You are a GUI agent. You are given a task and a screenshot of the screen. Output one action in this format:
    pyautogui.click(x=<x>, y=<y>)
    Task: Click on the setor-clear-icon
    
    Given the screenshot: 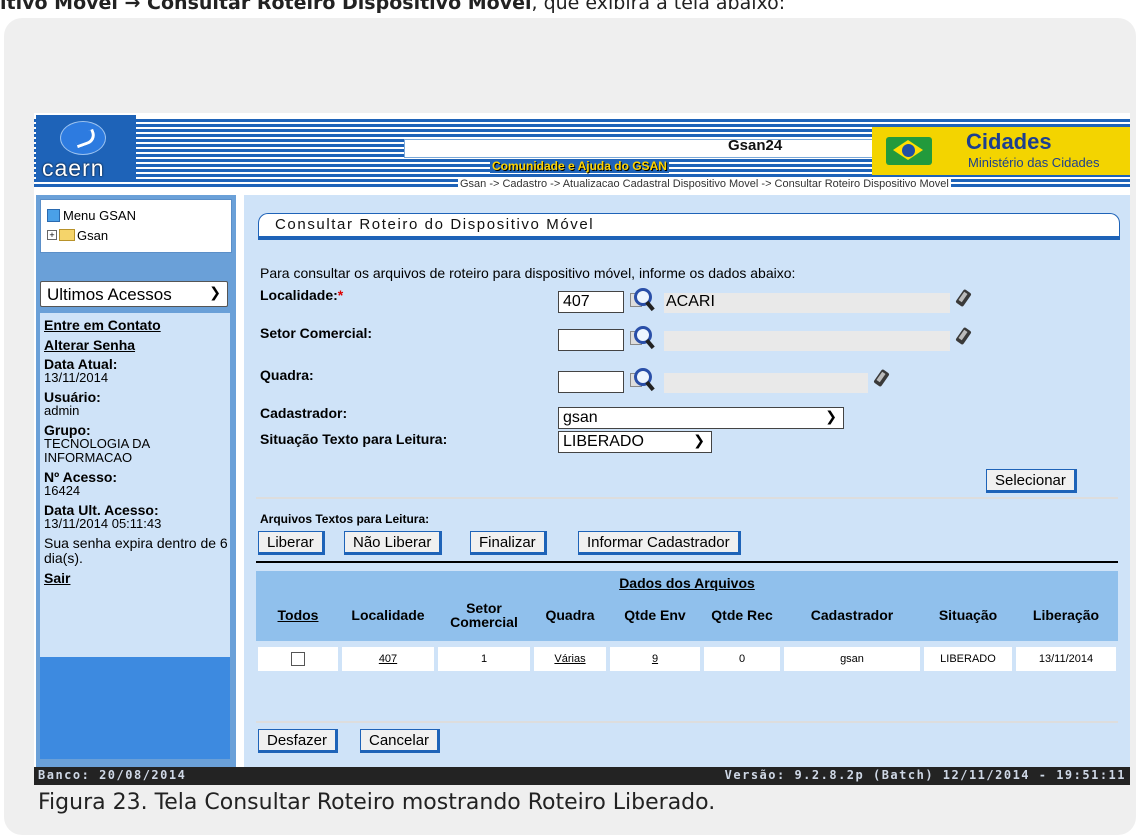 What is the action you would take?
    pyautogui.click(x=964, y=337)
    